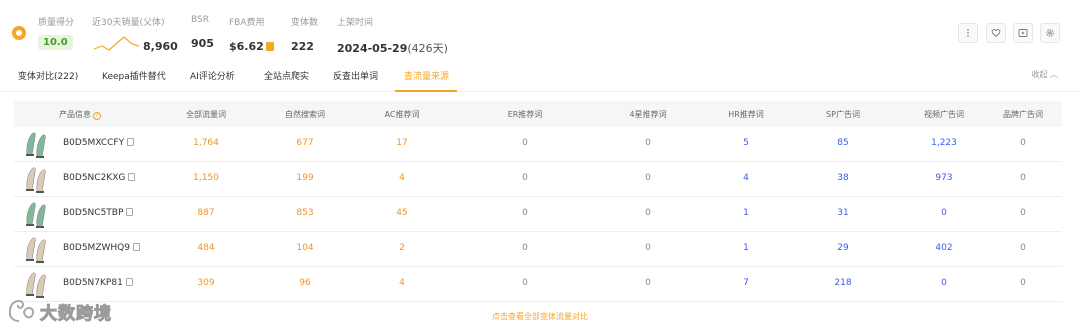  What do you see at coordinates (48, 75) in the screenshot?
I see `tab-variant-compare: 变体对比(222)` at bounding box center [48, 75].